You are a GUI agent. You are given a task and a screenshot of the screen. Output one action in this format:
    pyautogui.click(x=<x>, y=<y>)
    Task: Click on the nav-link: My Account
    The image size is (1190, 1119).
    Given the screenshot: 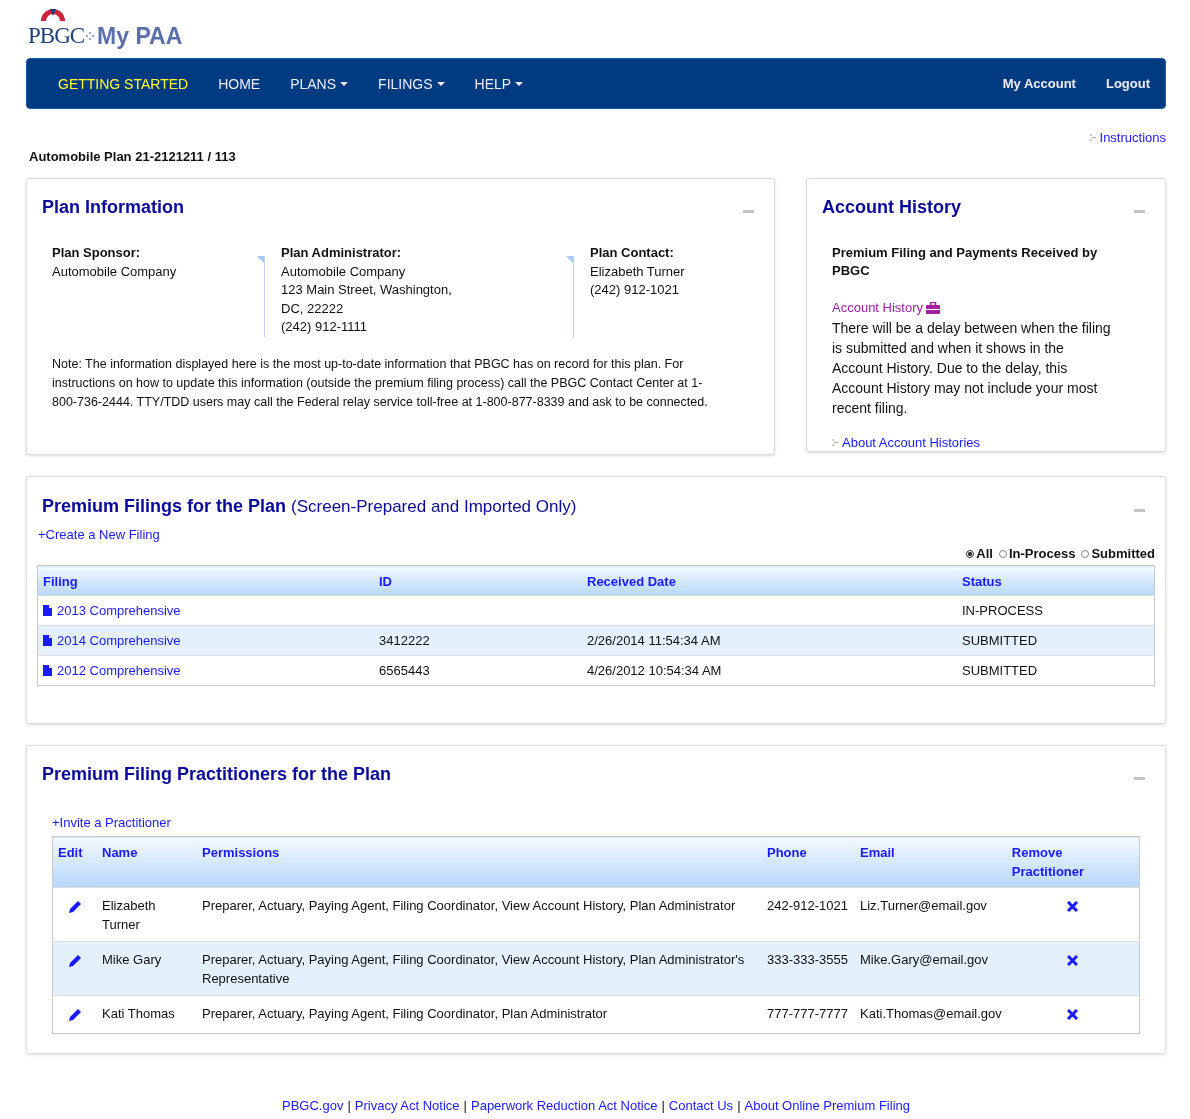 What is the action you would take?
    pyautogui.click(x=1039, y=83)
    